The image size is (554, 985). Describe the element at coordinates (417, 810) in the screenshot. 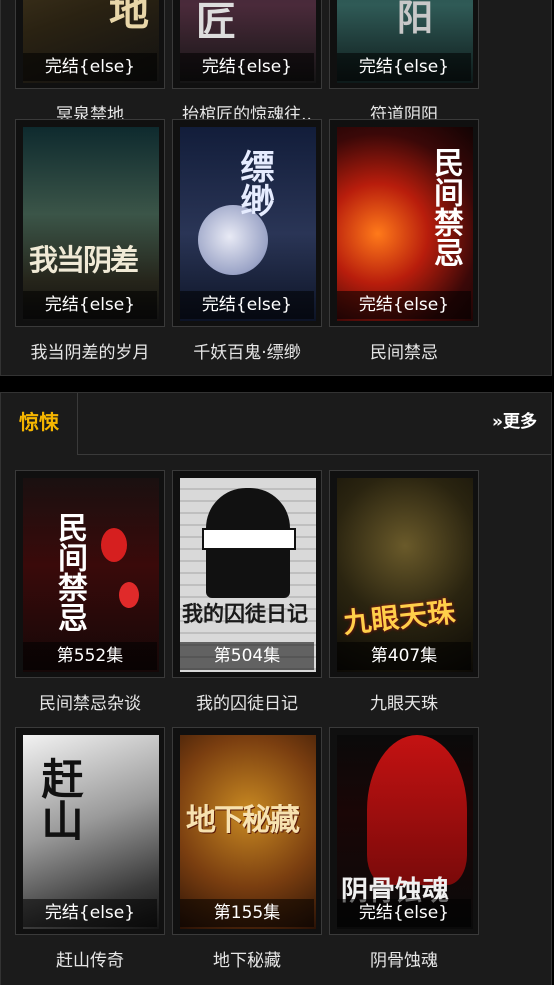

I see `veil-shape` at that location.